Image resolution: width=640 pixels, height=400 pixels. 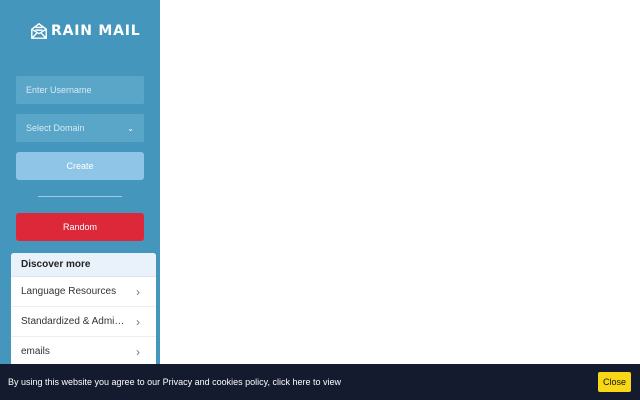 I want to click on domain-select: Select Domain ⌄, so click(x=80, y=128).